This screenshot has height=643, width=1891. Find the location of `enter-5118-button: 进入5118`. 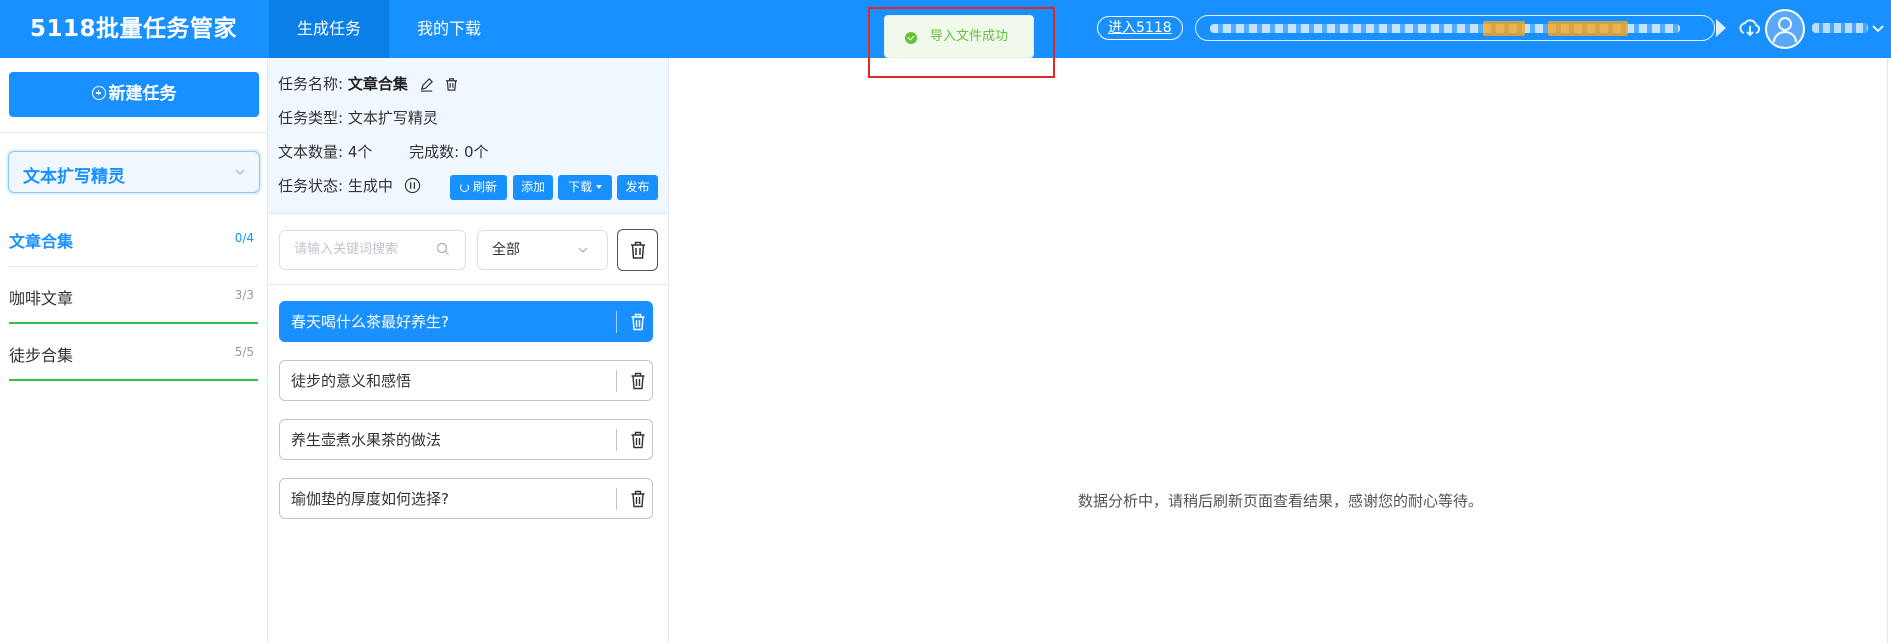

enter-5118-button: 进入5118 is located at coordinates (1140, 28).